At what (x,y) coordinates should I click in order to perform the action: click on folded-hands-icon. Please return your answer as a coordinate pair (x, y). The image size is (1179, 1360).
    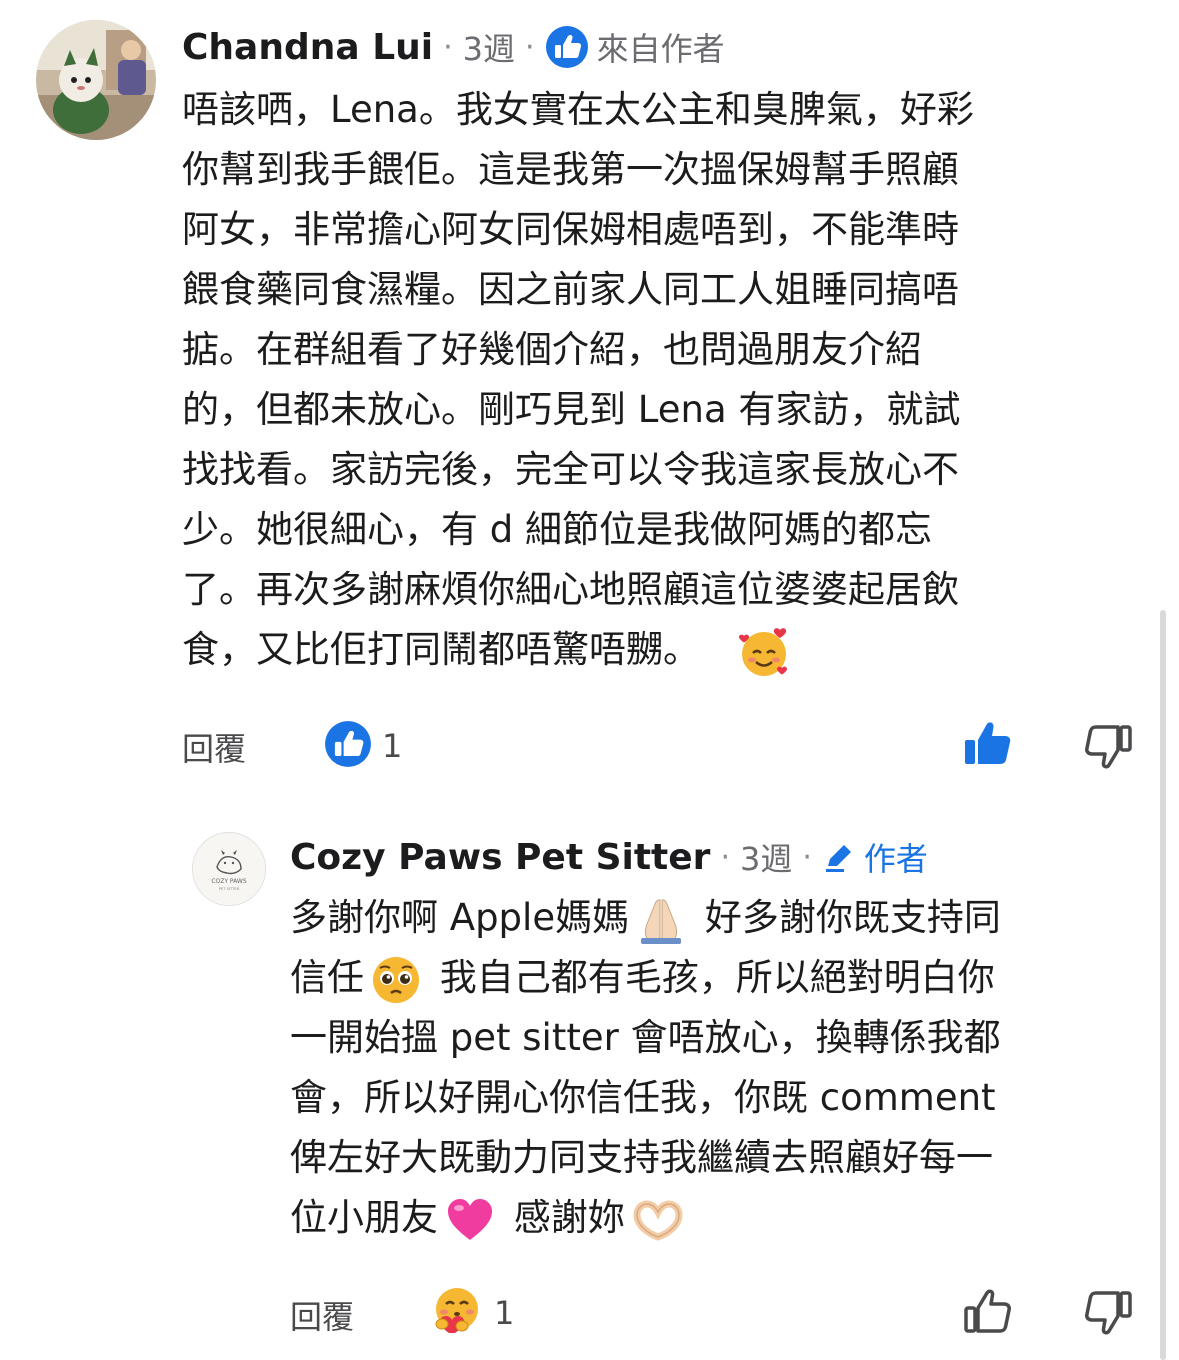
    Looking at the image, I should click on (661, 920).